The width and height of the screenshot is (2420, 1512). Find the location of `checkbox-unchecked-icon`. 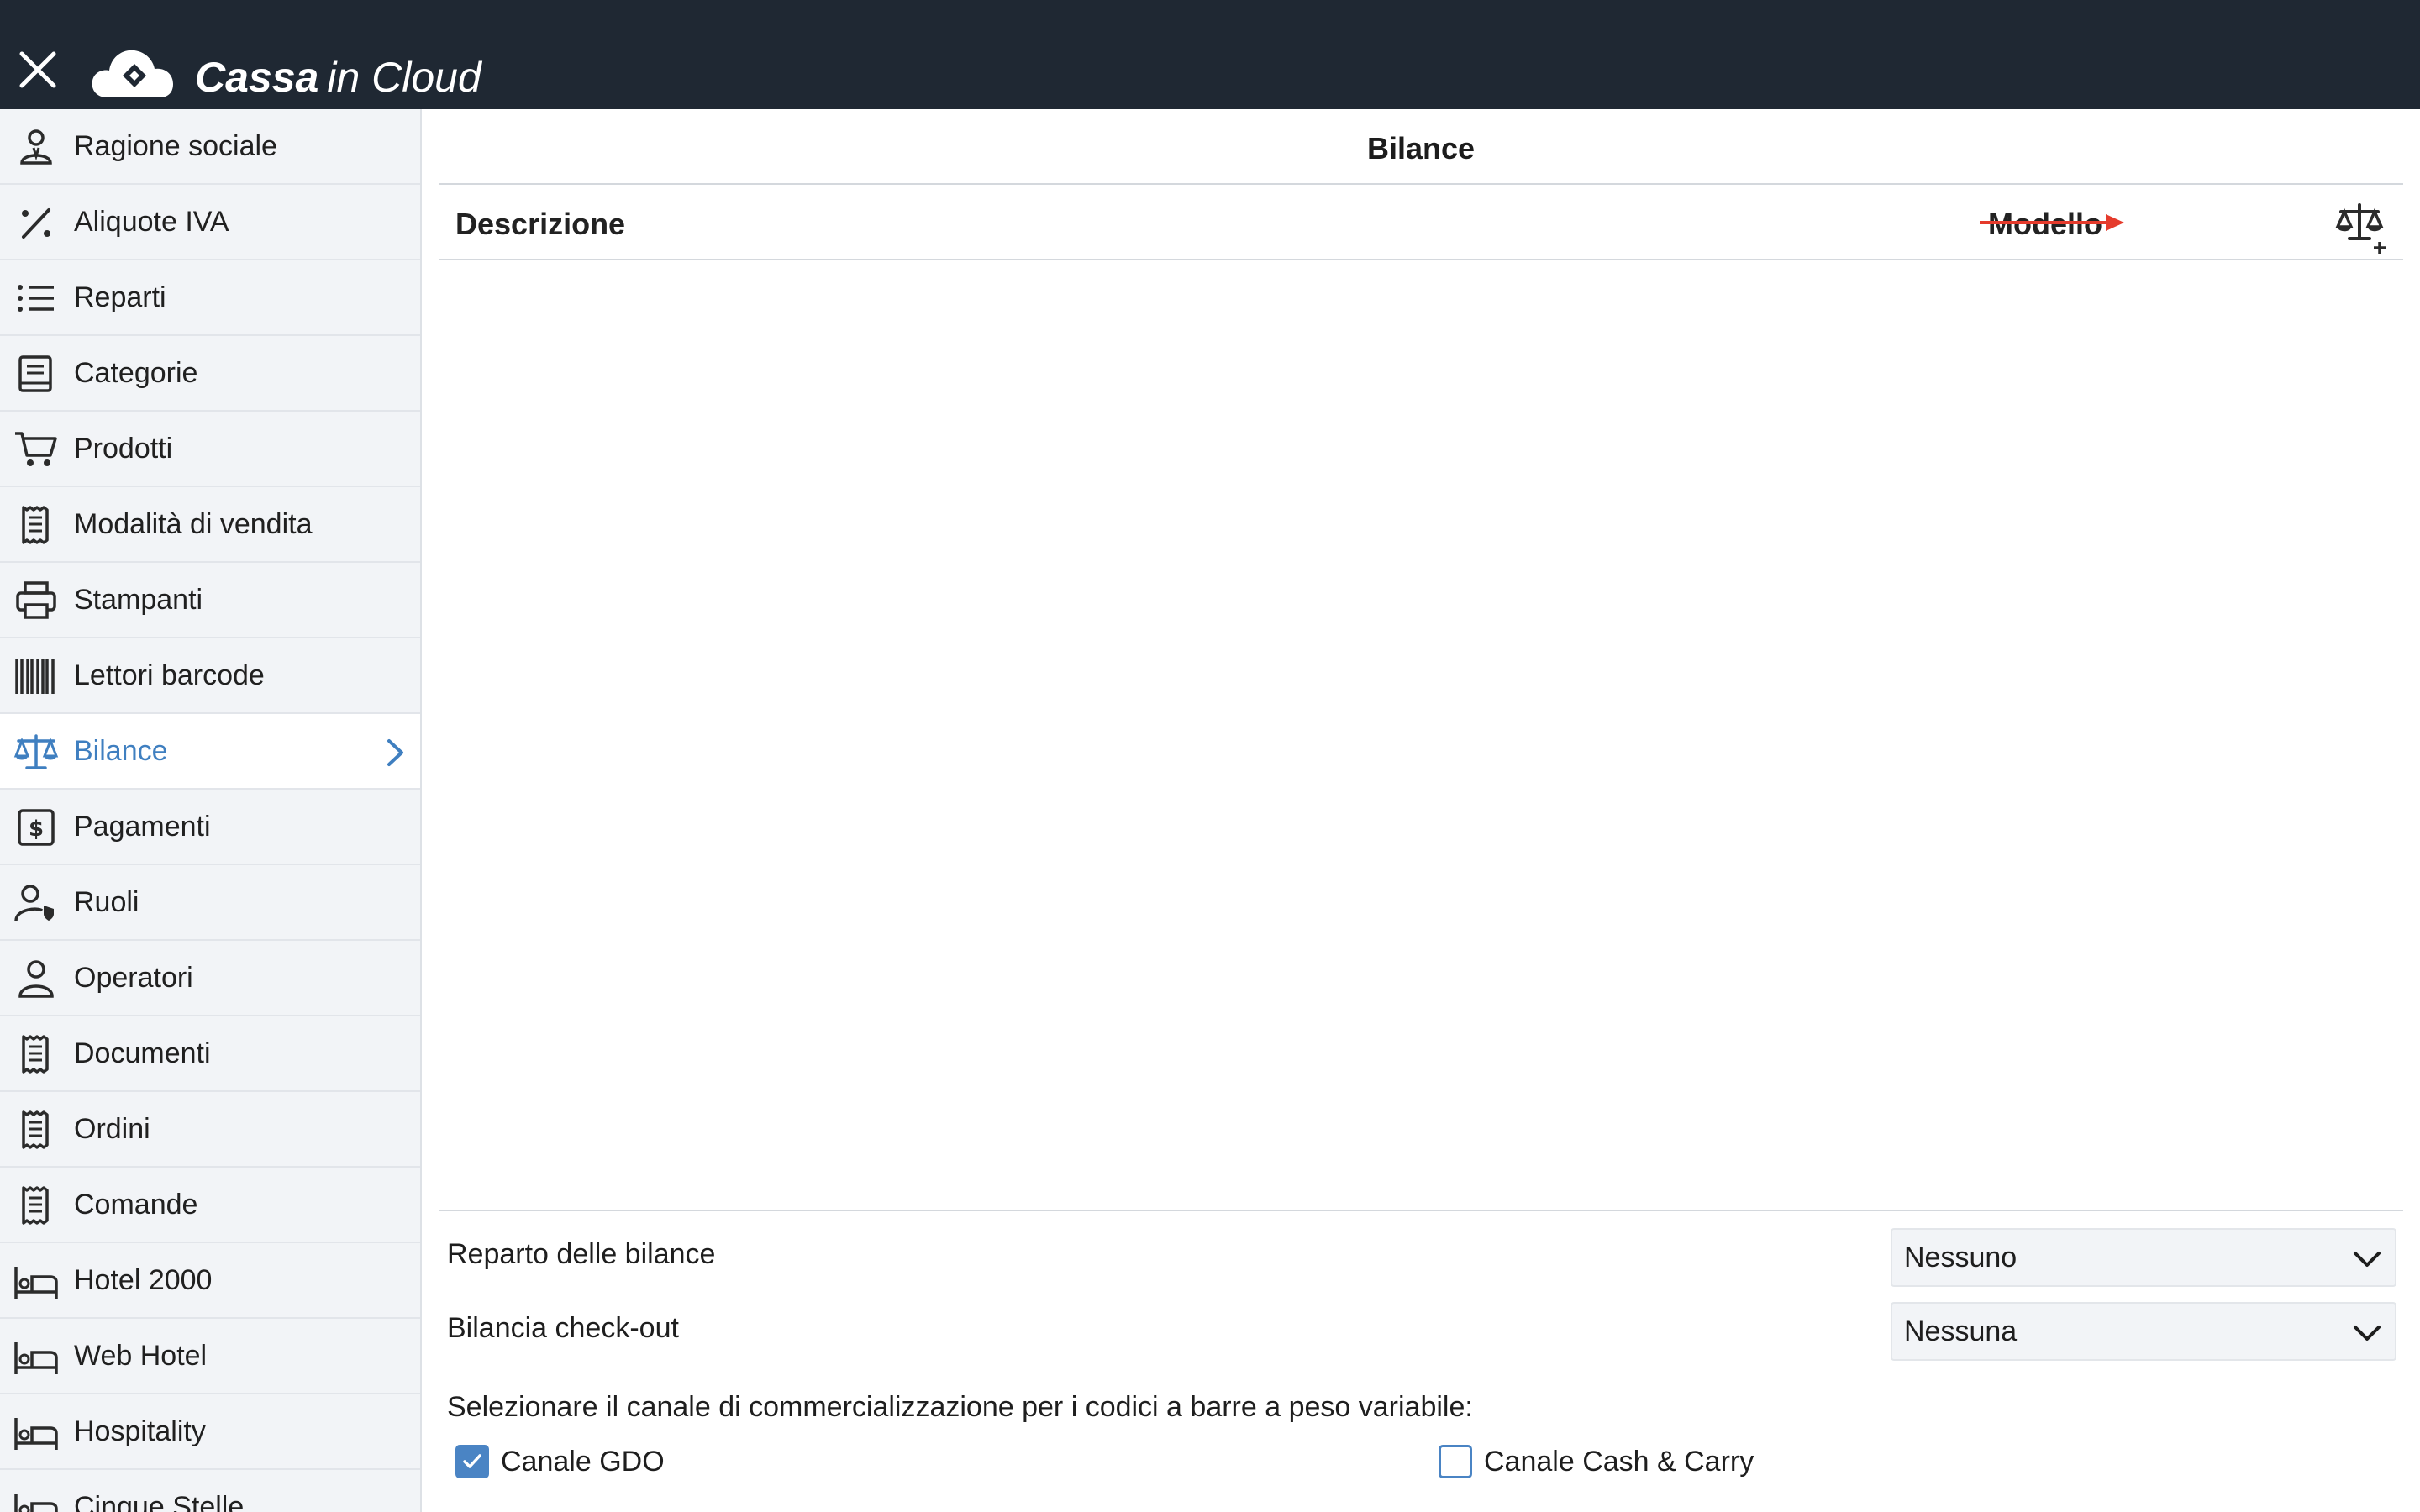

checkbox-unchecked-icon is located at coordinates (1455, 1461).